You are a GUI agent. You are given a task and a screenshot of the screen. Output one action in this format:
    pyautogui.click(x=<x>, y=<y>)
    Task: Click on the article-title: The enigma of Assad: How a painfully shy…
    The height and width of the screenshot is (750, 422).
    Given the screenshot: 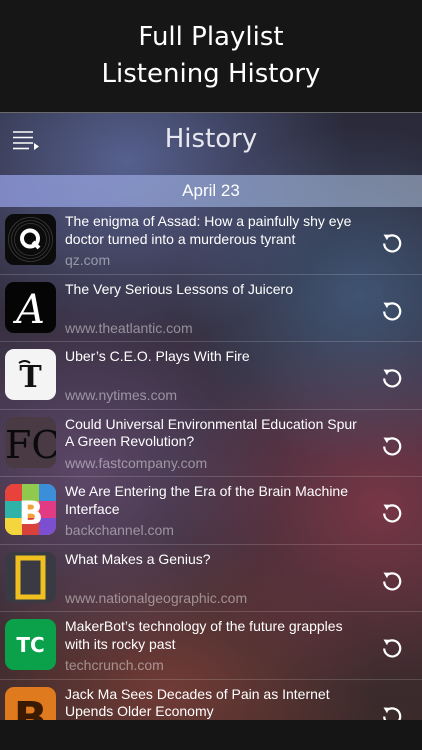 What is the action you would take?
    pyautogui.click(x=208, y=230)
    